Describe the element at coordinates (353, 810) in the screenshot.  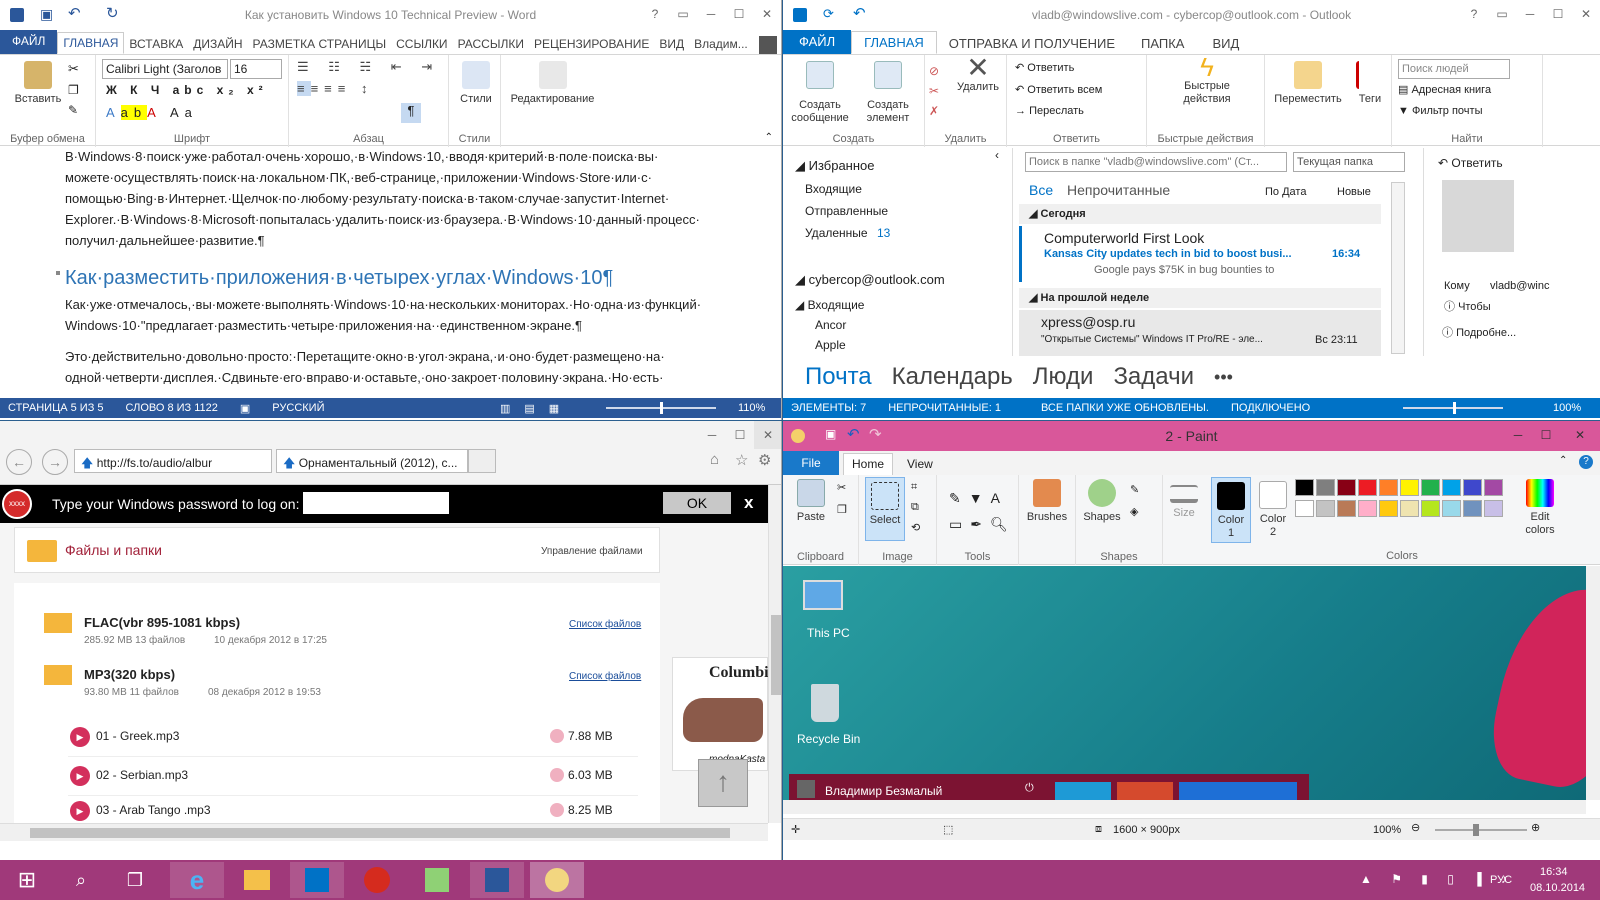
I see `track-row: ▶ 03 - Arab Tango .mp3 8.25 MB` at that location.